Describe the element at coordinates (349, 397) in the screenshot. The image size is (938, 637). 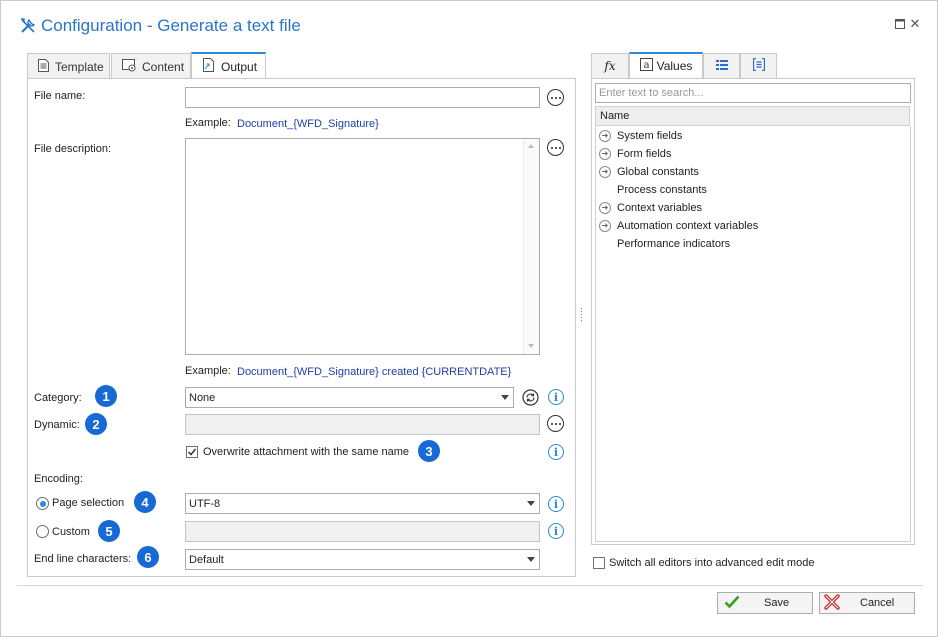
I see `category-select: None` at that location.